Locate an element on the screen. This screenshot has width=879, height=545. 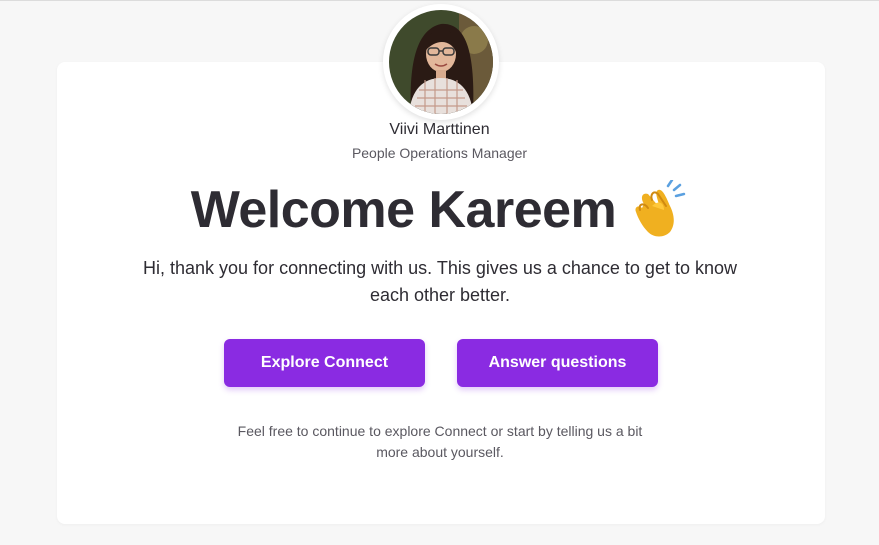
welcome-title: Welcome Kareem is located at coordinates (403, 210).